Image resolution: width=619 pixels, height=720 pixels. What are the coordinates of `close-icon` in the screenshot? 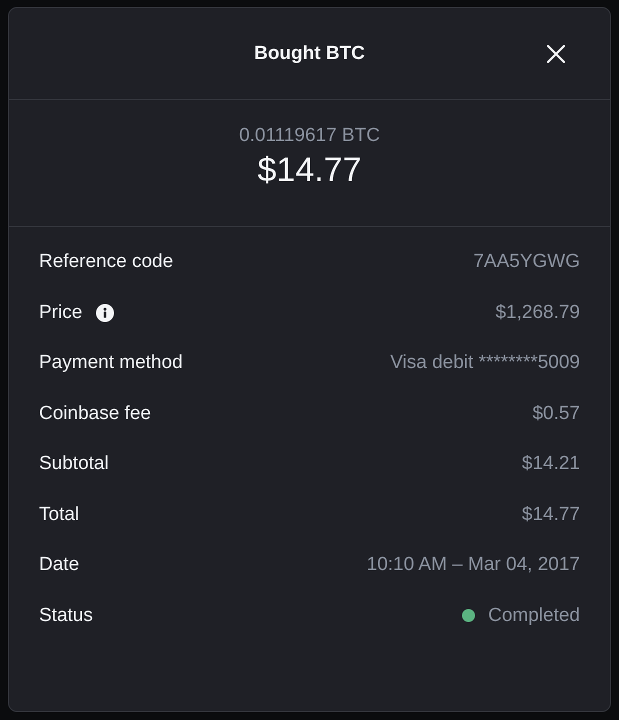 It's located at (556, 54).